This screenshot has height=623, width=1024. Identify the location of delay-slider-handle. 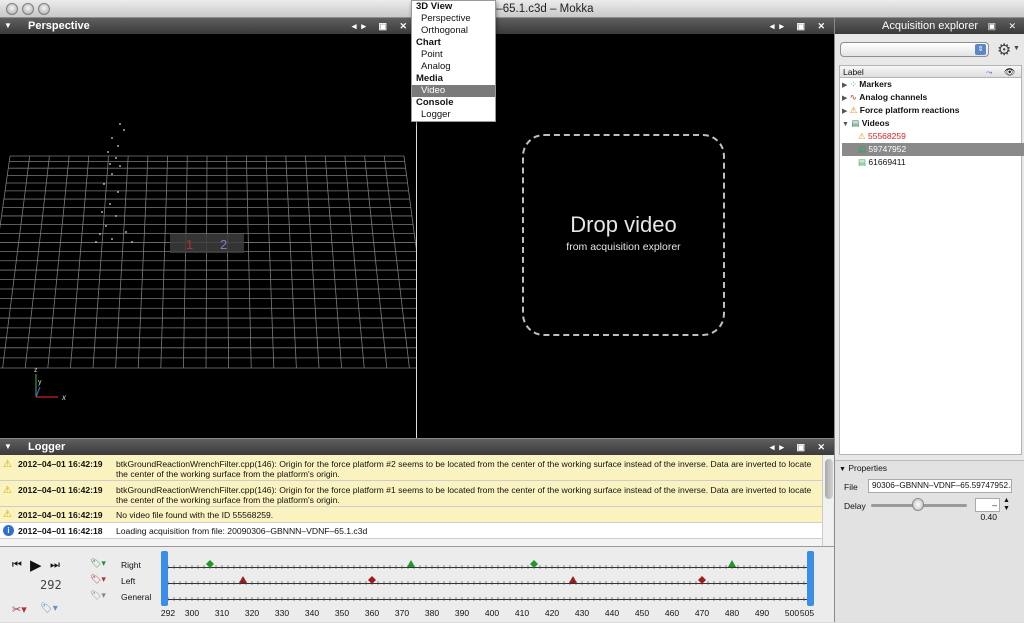
(918, 504).